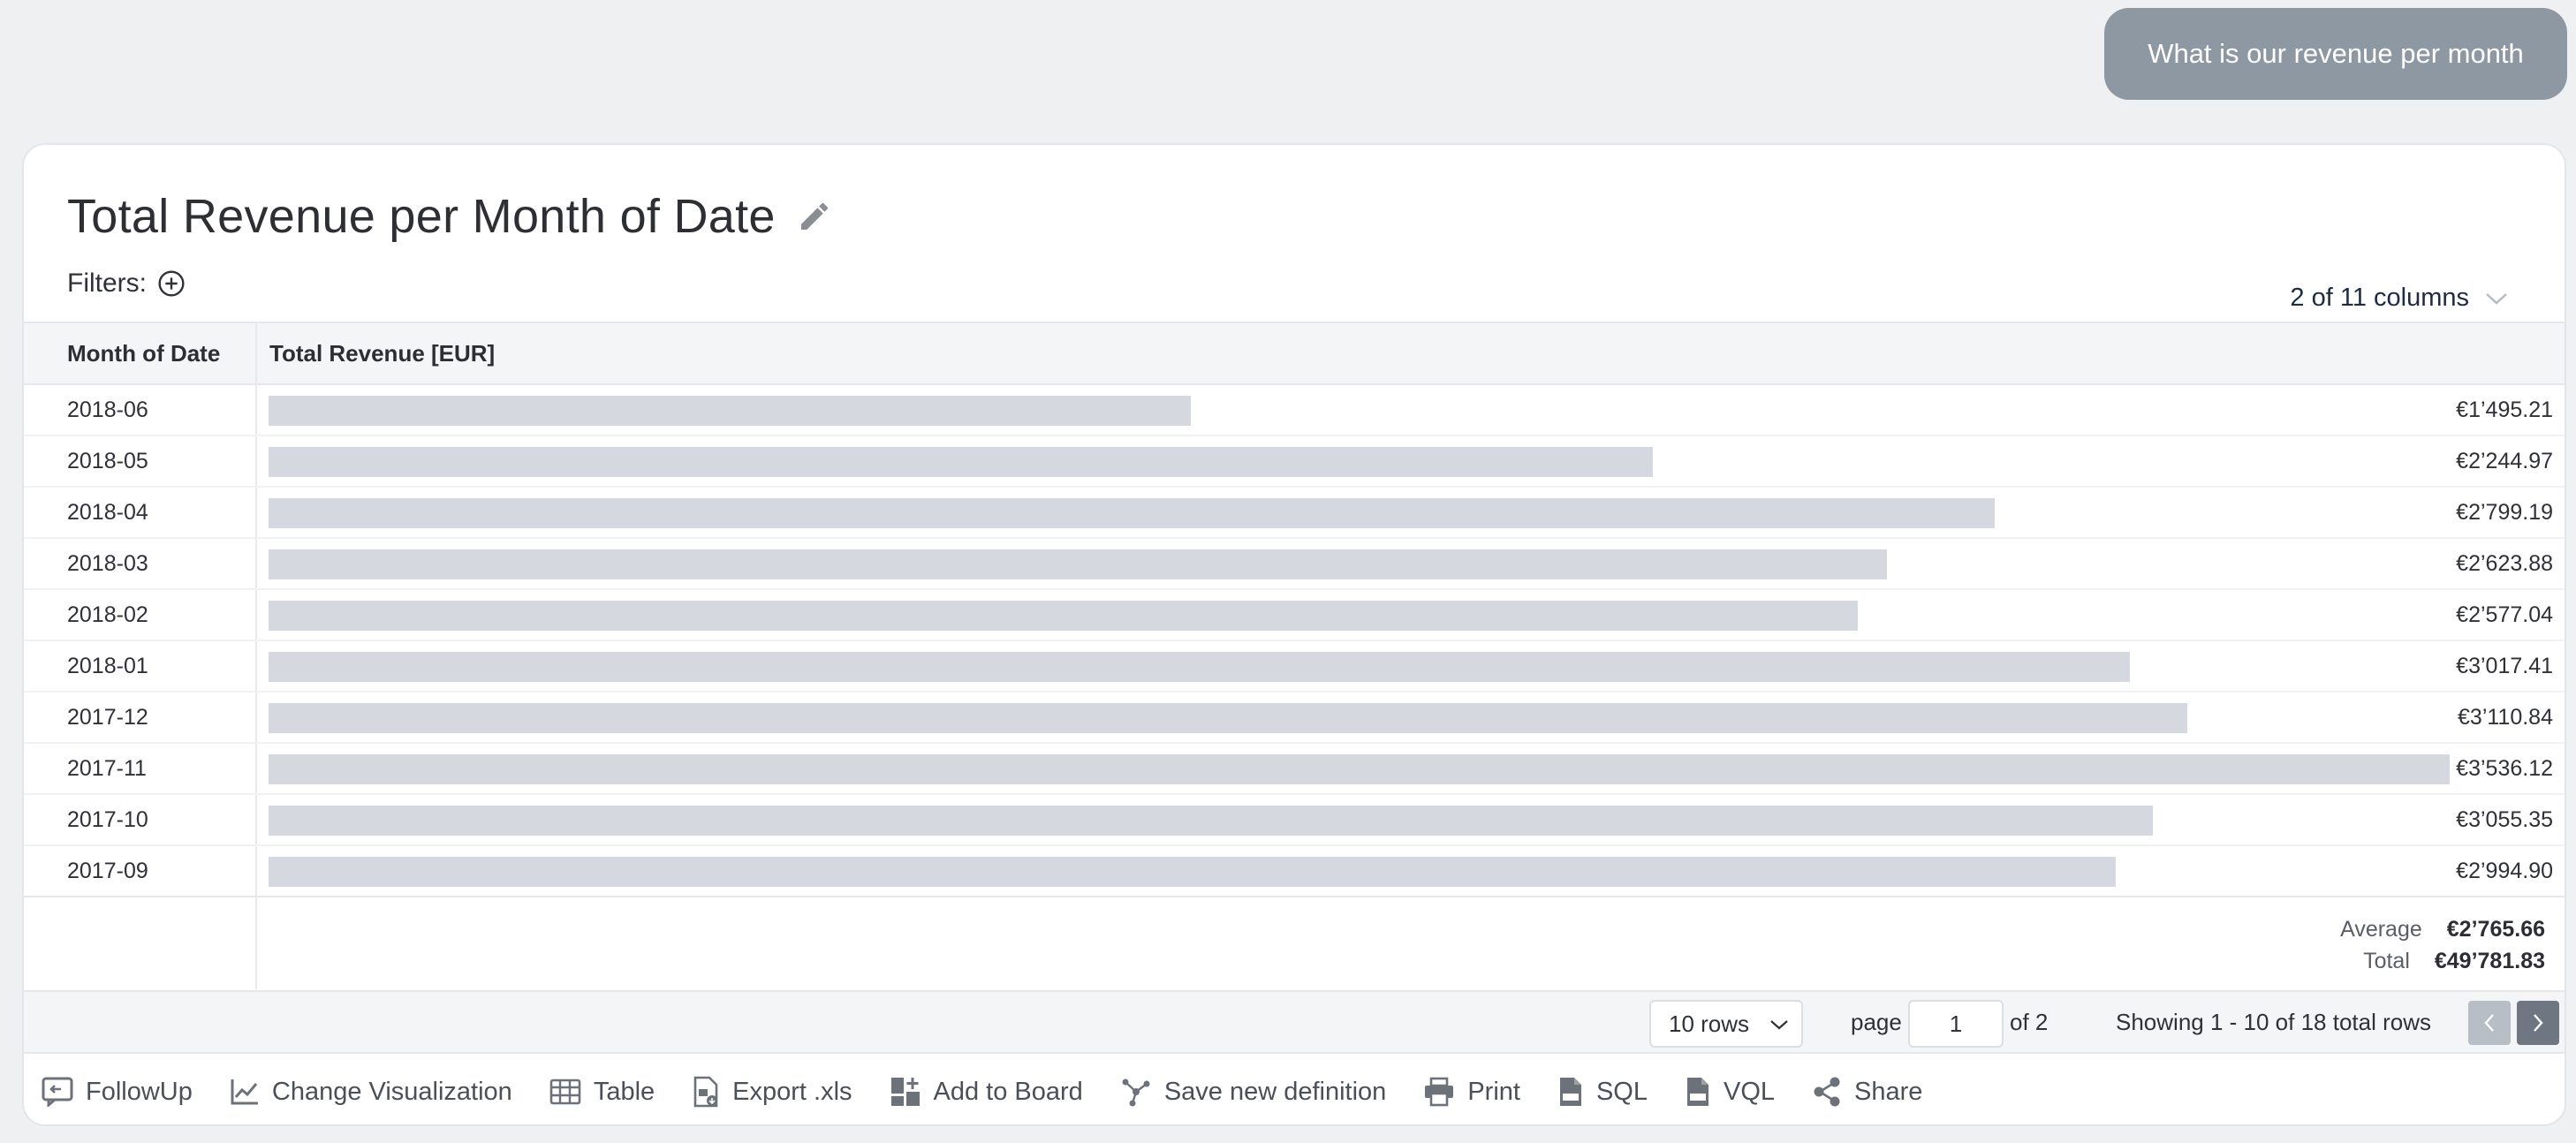  What do you see at coordinates (1295, 353) in the screenshot?
I see `table-header: Month of Date Total Revenue [EUR]` at bounding box center [1295, 353].